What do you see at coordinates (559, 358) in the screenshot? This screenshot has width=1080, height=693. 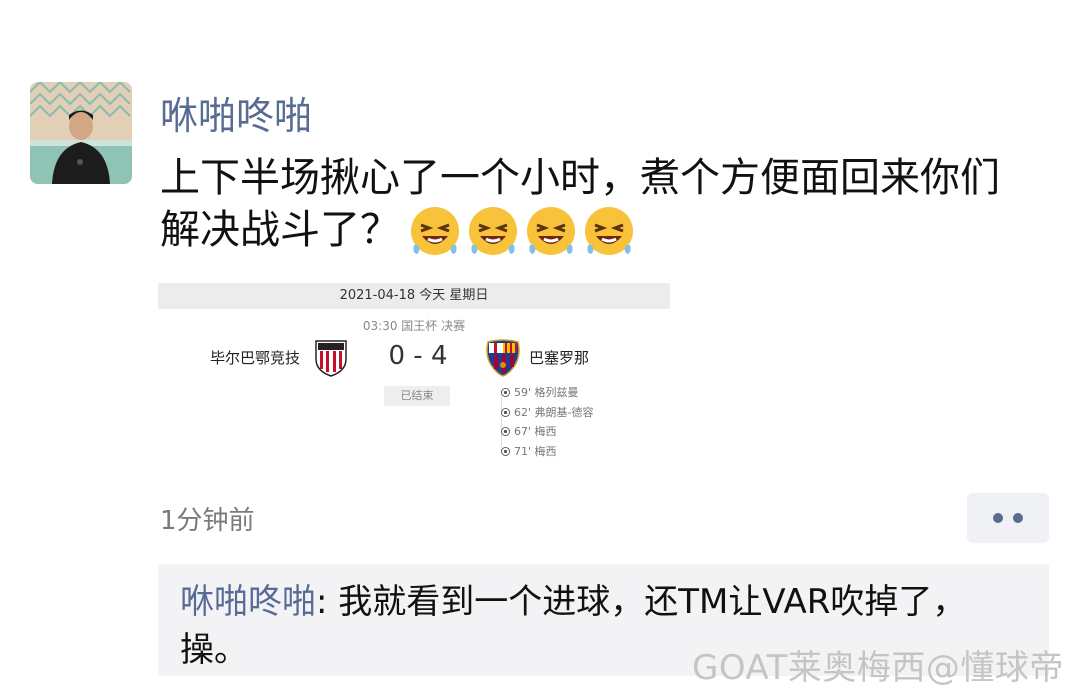 I see `away-team-name: 巴塞罗那` at bounding box center [559, 358].